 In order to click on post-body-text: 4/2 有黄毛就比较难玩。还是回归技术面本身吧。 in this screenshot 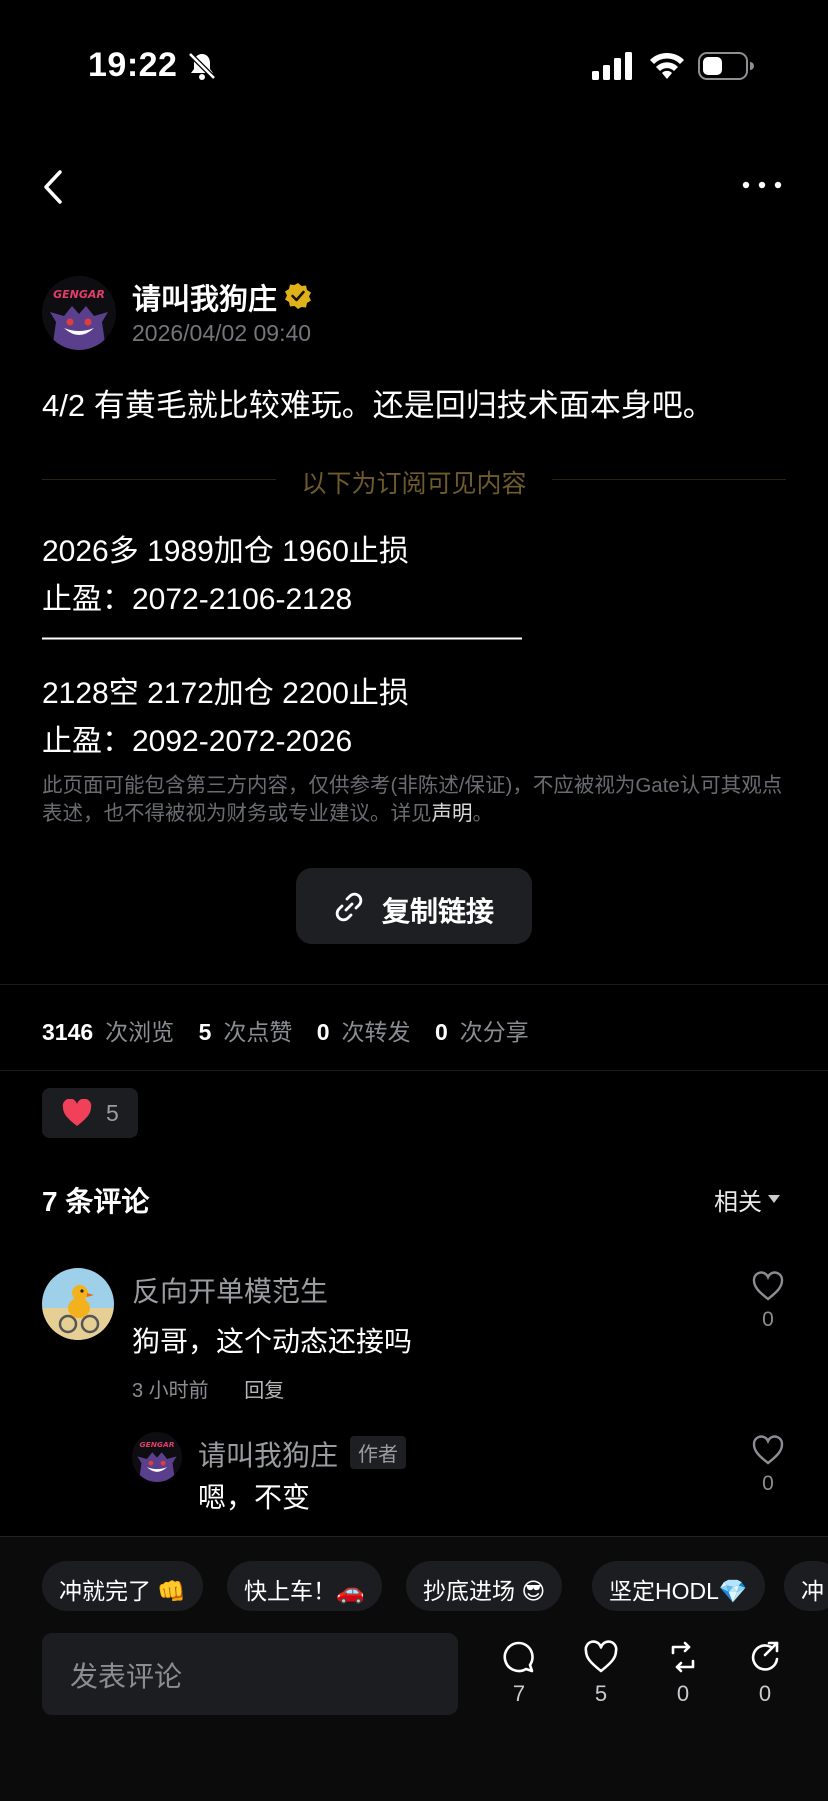, I will do `click(378, 405)`.